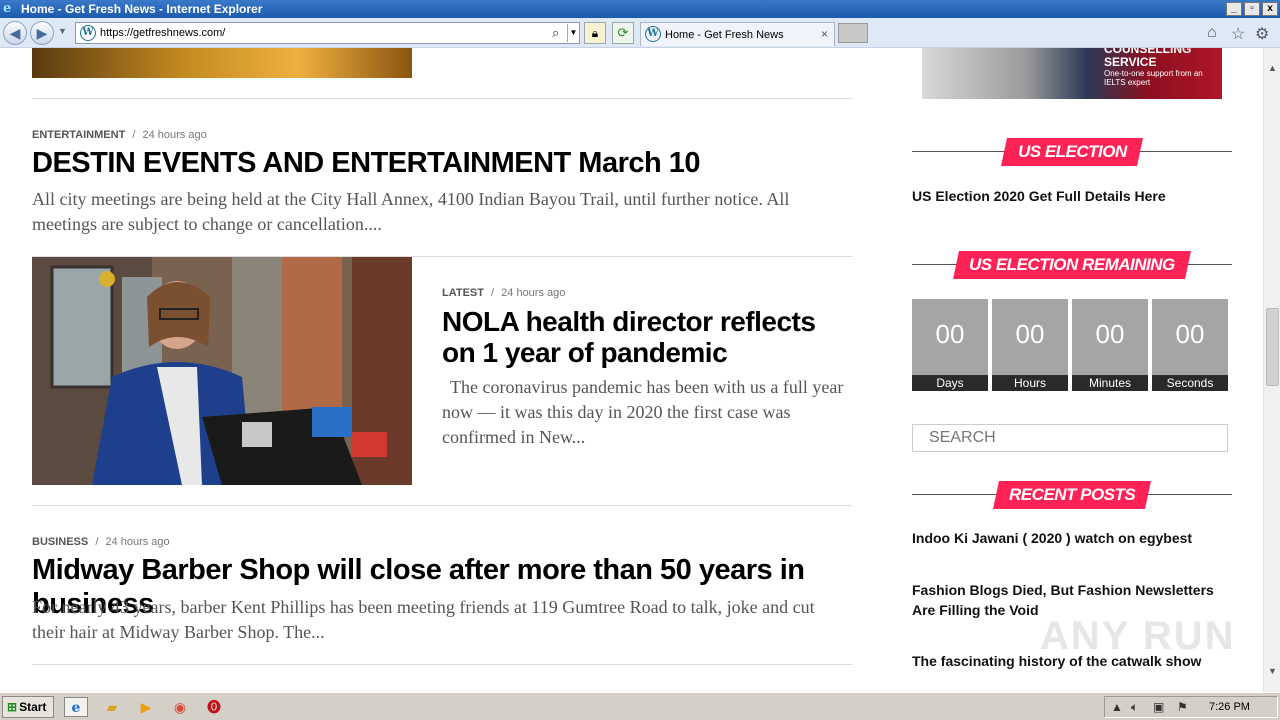  Describe the element at coordinates (1138, 636) in the screenshot. I see `anyrun-watermark: ANY RUN` at that location.